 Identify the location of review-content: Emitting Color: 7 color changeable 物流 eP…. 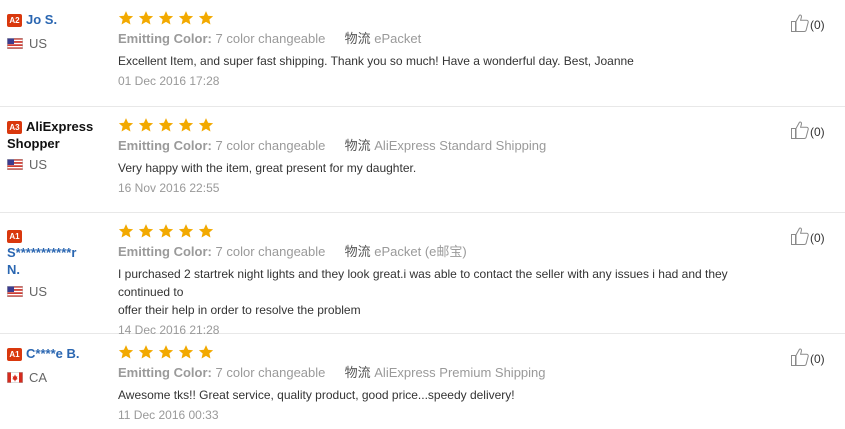
(446, 50).